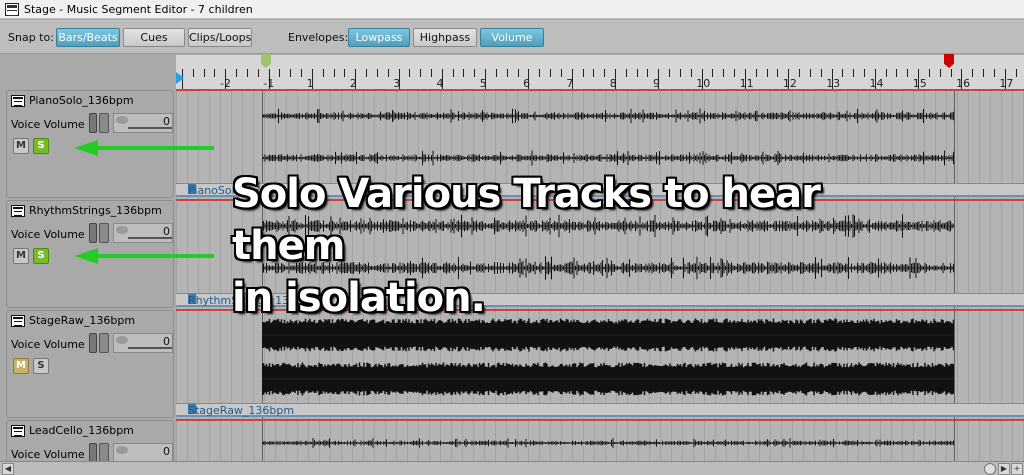  What do you see at coordinates (990, 469) in the screenshot?
I see `zoom-out-icon` at bounding box center [990, 469].